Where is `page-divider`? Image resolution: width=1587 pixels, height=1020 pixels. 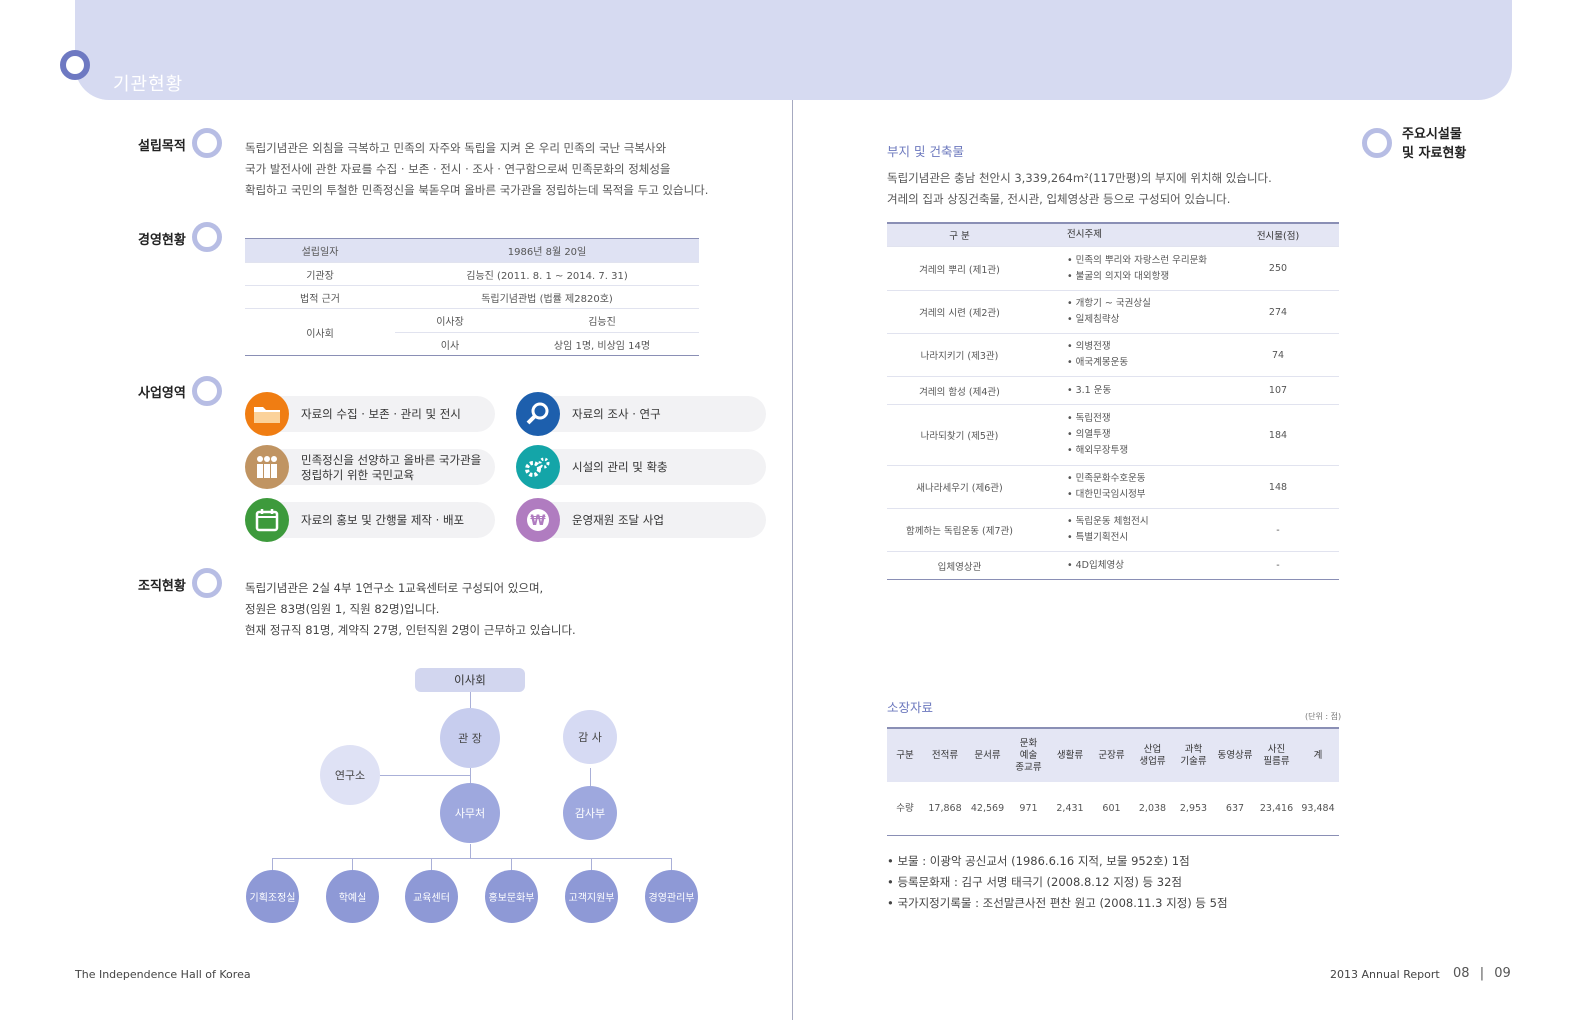 page-divider is located at coordinates (792, 560).